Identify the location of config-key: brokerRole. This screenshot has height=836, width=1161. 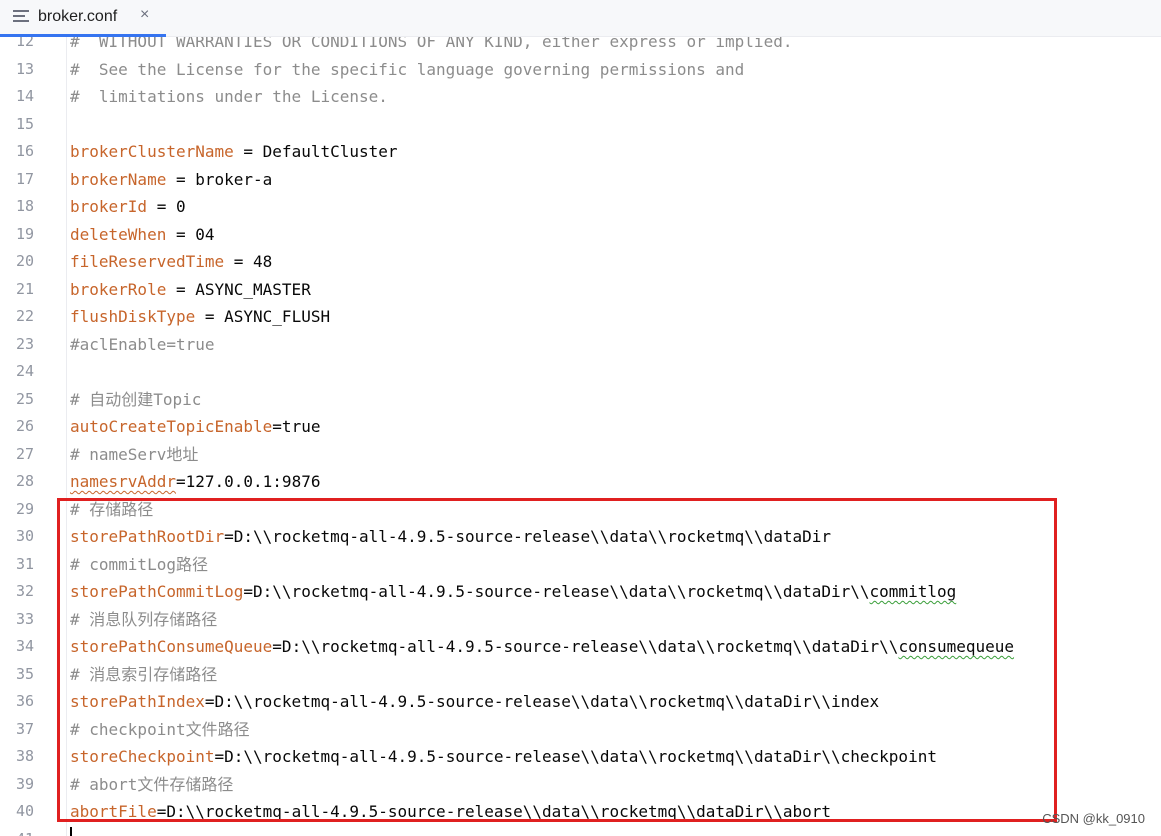
(118, 289).